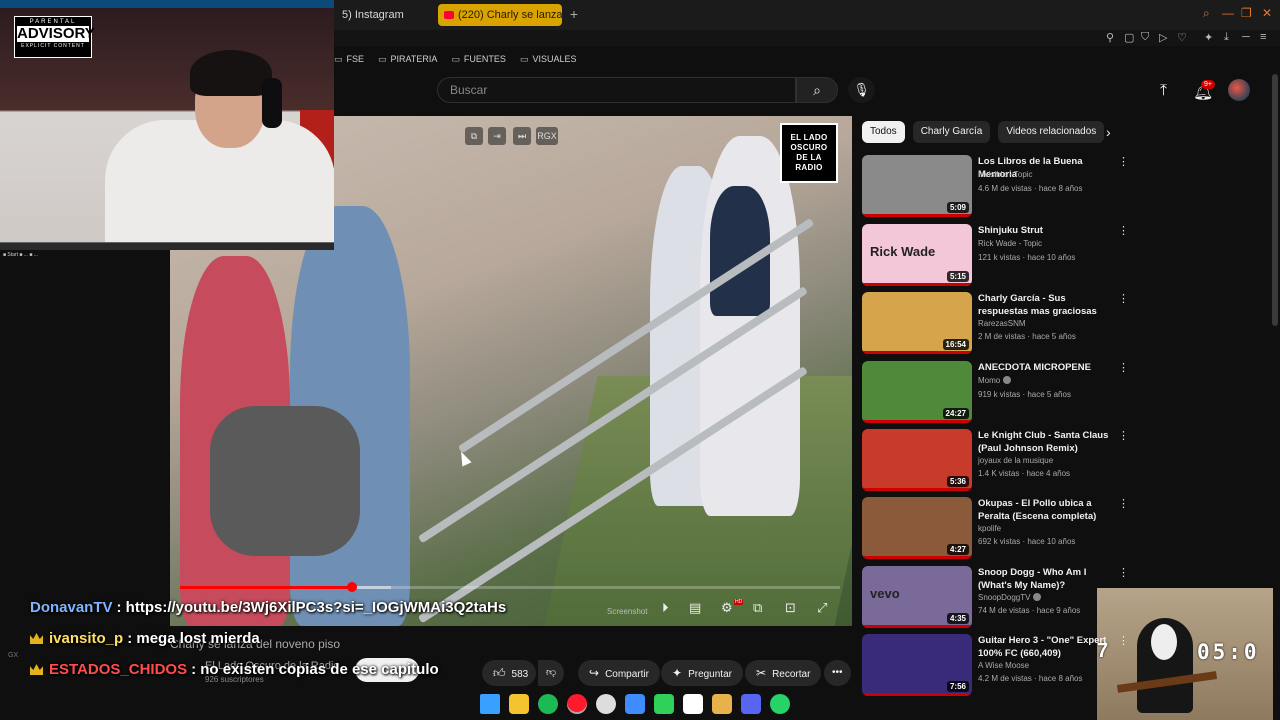 This screenshot has width=1280, height=720. I want to click on shield-icon: ⛉, so click(1145, 37).